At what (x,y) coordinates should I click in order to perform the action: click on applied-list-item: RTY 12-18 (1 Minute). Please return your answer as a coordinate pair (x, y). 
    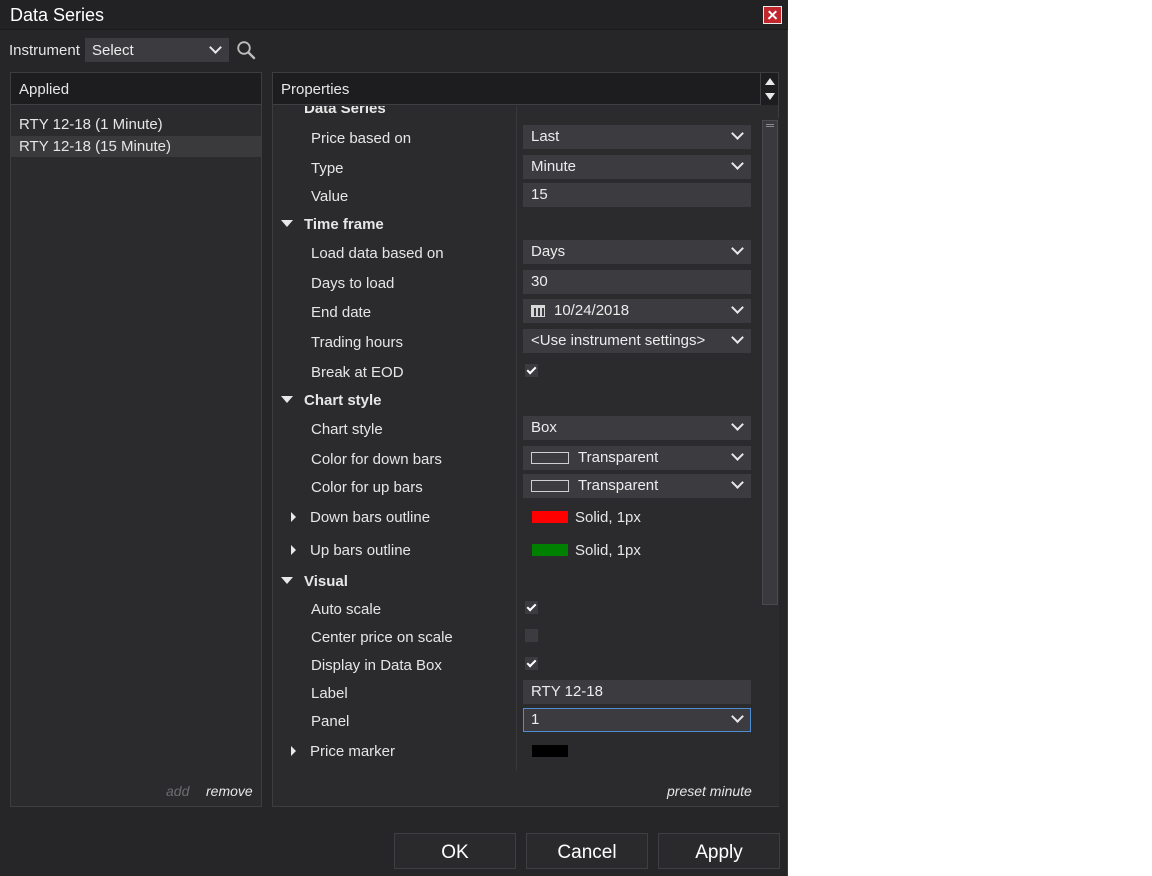
    Looking at the image, I should click on (136, 124).